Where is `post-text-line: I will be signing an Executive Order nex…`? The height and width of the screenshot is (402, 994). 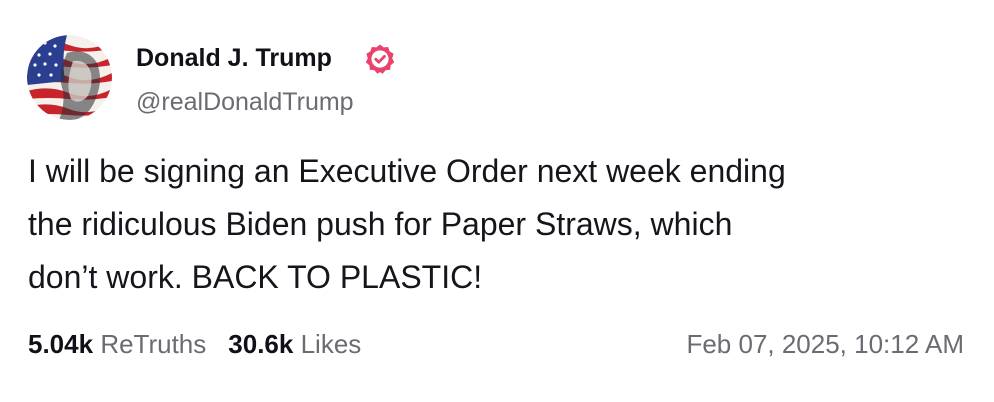 post-text-line: I will be signing an Executive Order nex… is located at coordinates (407, 171).